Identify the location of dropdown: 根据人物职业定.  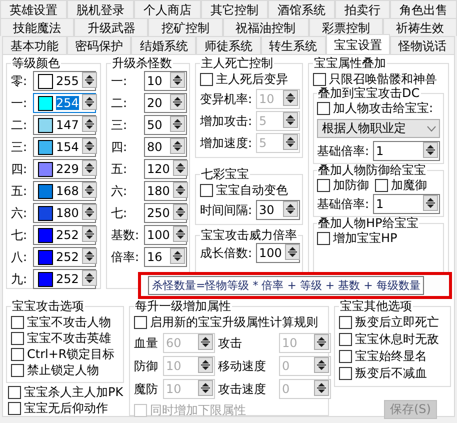
(378, 128).